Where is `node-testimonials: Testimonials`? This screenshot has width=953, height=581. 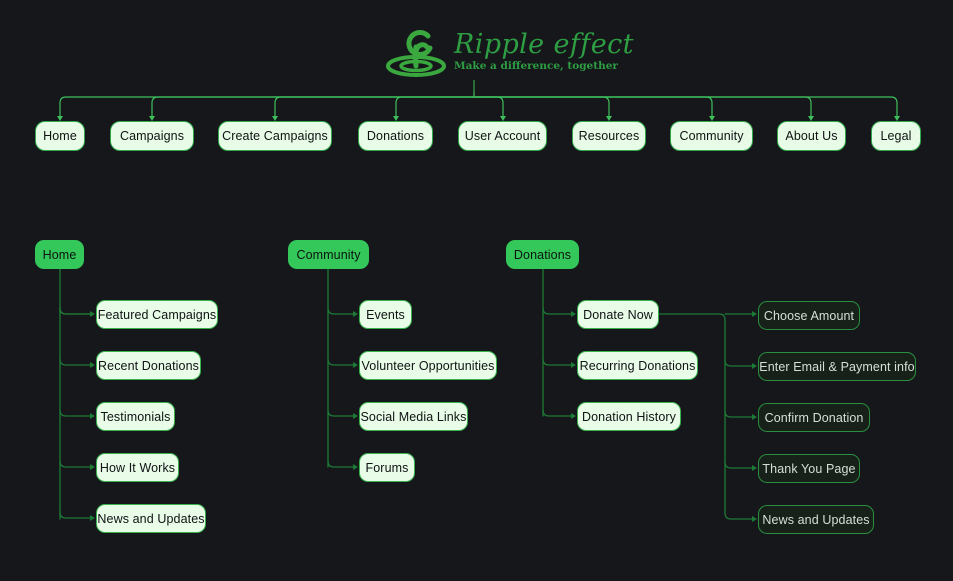
node-testimonials: Testimonials is located at coordinates (135, 416).